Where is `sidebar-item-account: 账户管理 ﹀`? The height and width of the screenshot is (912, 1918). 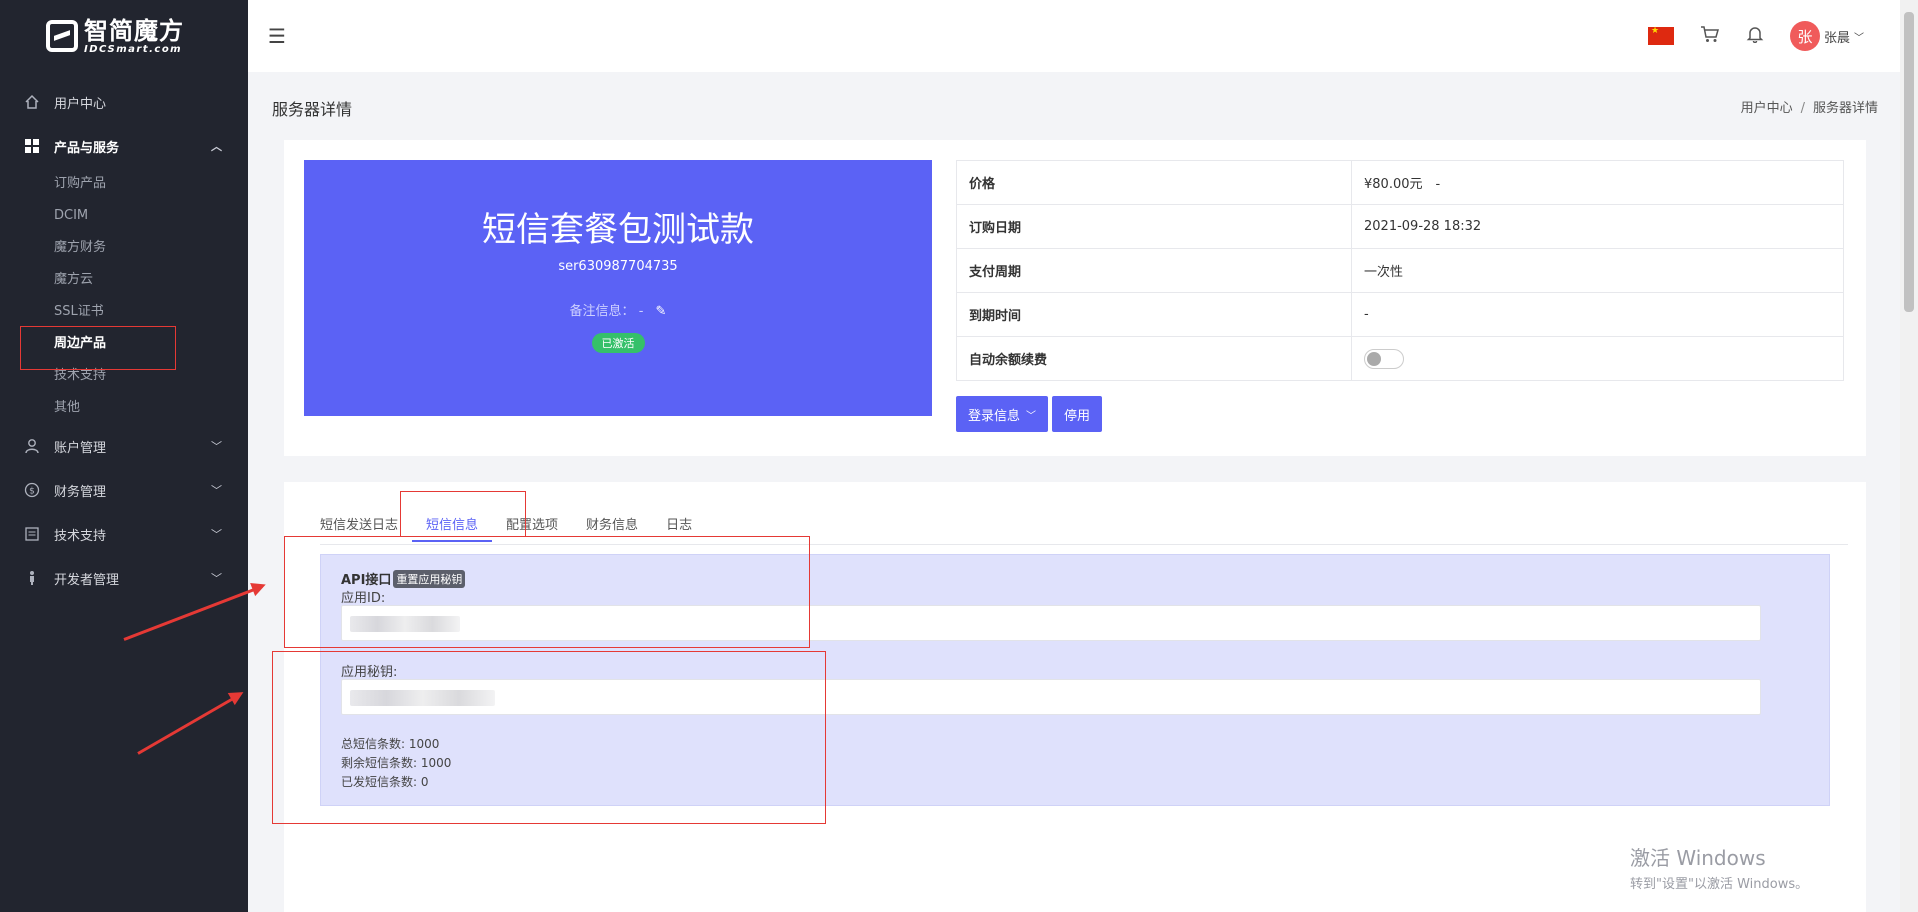
sidebar-item-account: 账户管理 ﹀ is located at coordinates (124, 446).